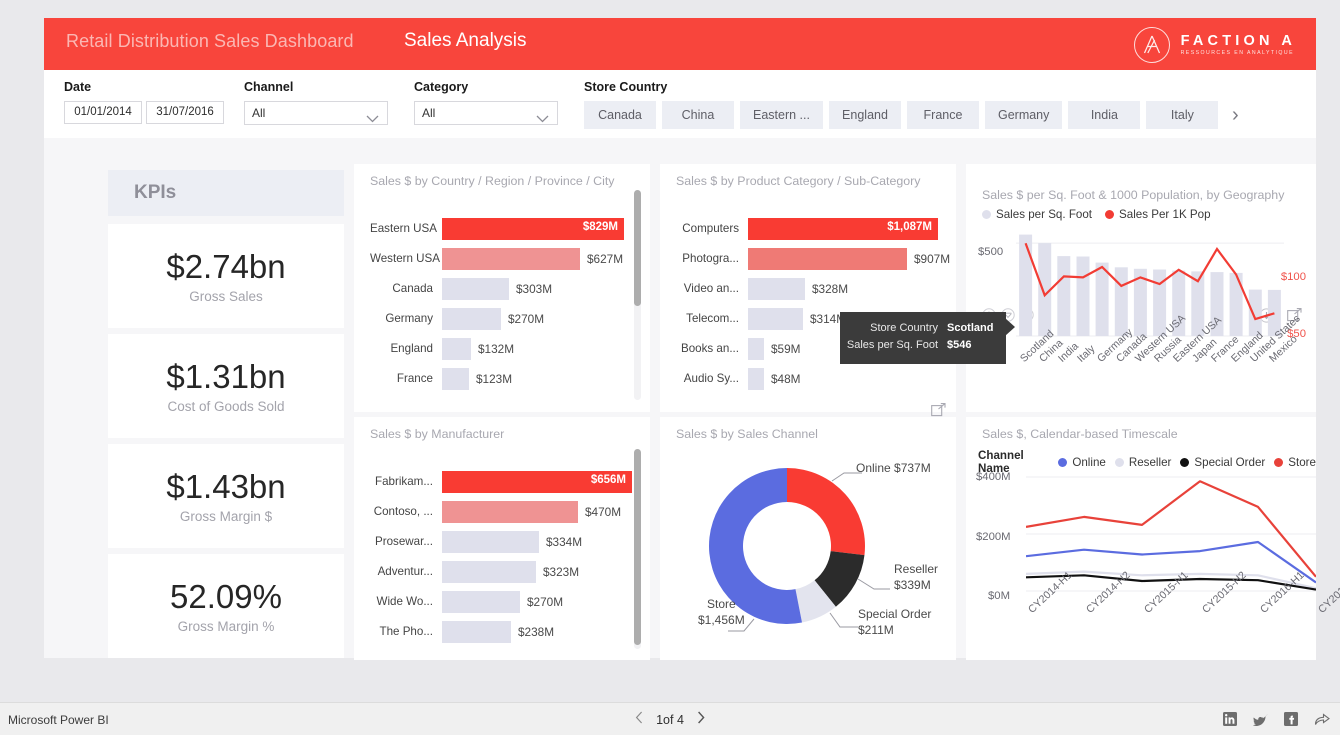 This screenshot has height=735, width=1340. What do you see at coordinates (561, 571) in the screenshot?
I see `bar-value-label: $323M` at bounding box center [561, 571].